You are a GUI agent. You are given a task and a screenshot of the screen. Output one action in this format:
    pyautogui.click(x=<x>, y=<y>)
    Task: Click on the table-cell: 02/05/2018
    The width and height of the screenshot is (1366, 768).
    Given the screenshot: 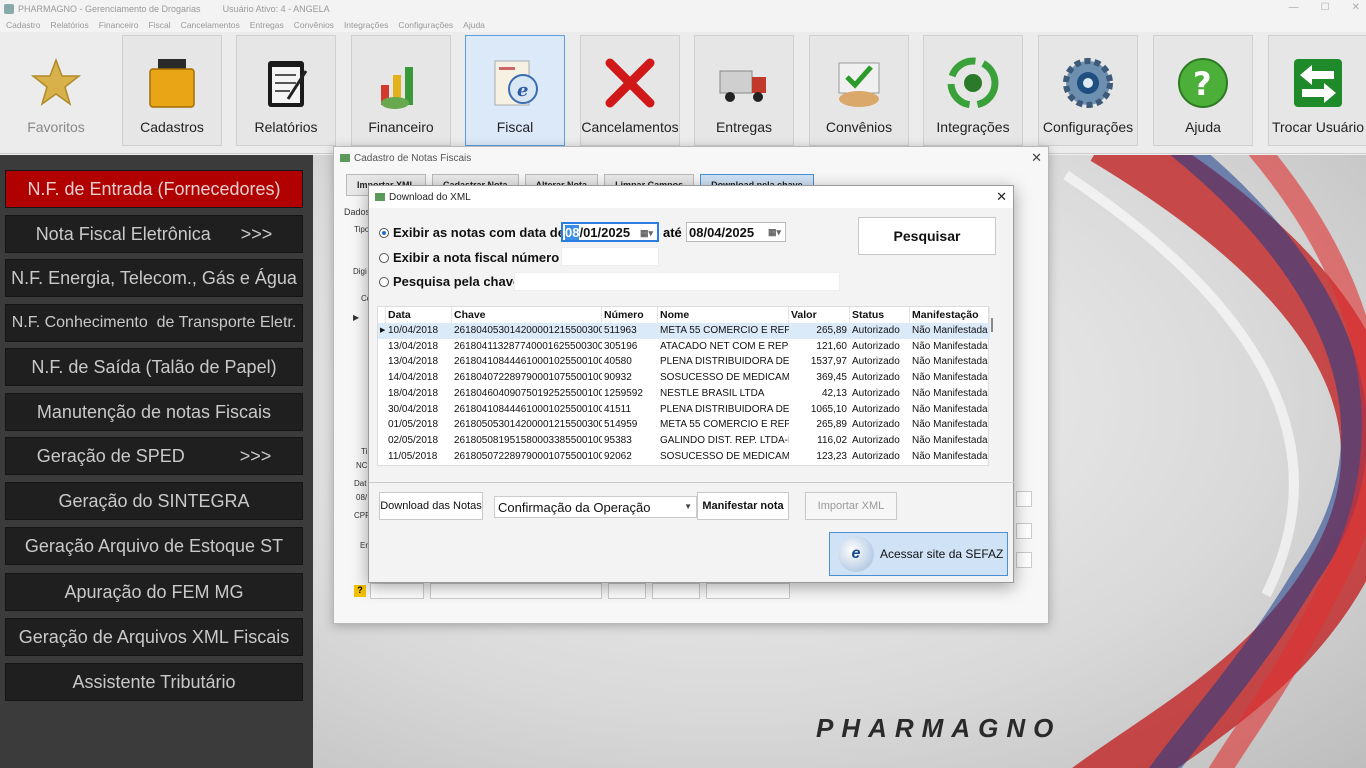 What is the action you would take?
    pyautogui.click(x=413, y=440)
    